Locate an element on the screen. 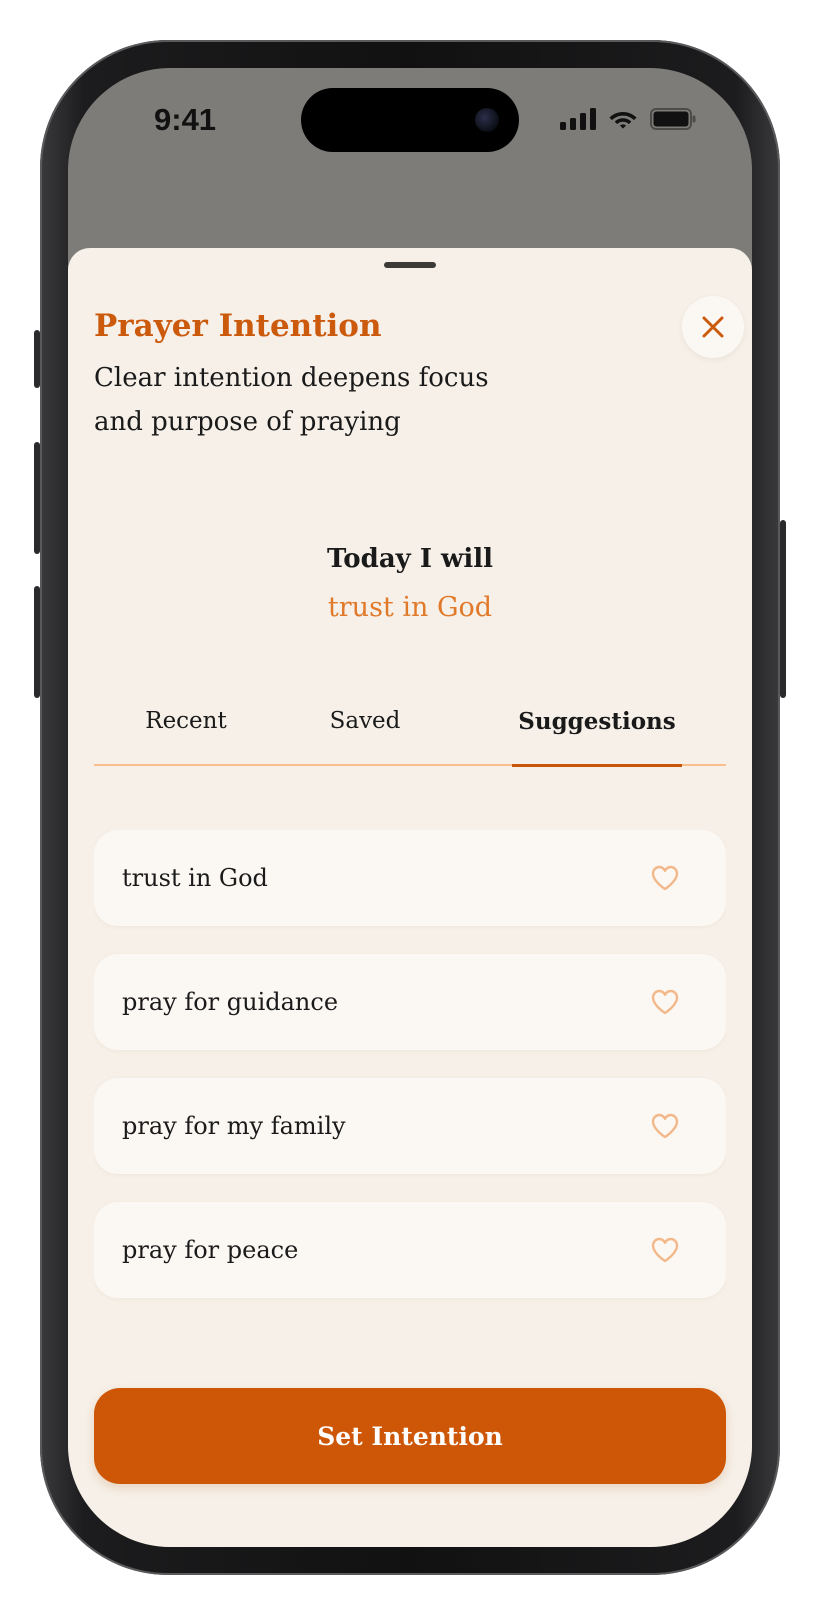 The image size is (820, 1615). sheet-title: Prayer Intention is located at coordinates (238, 326).